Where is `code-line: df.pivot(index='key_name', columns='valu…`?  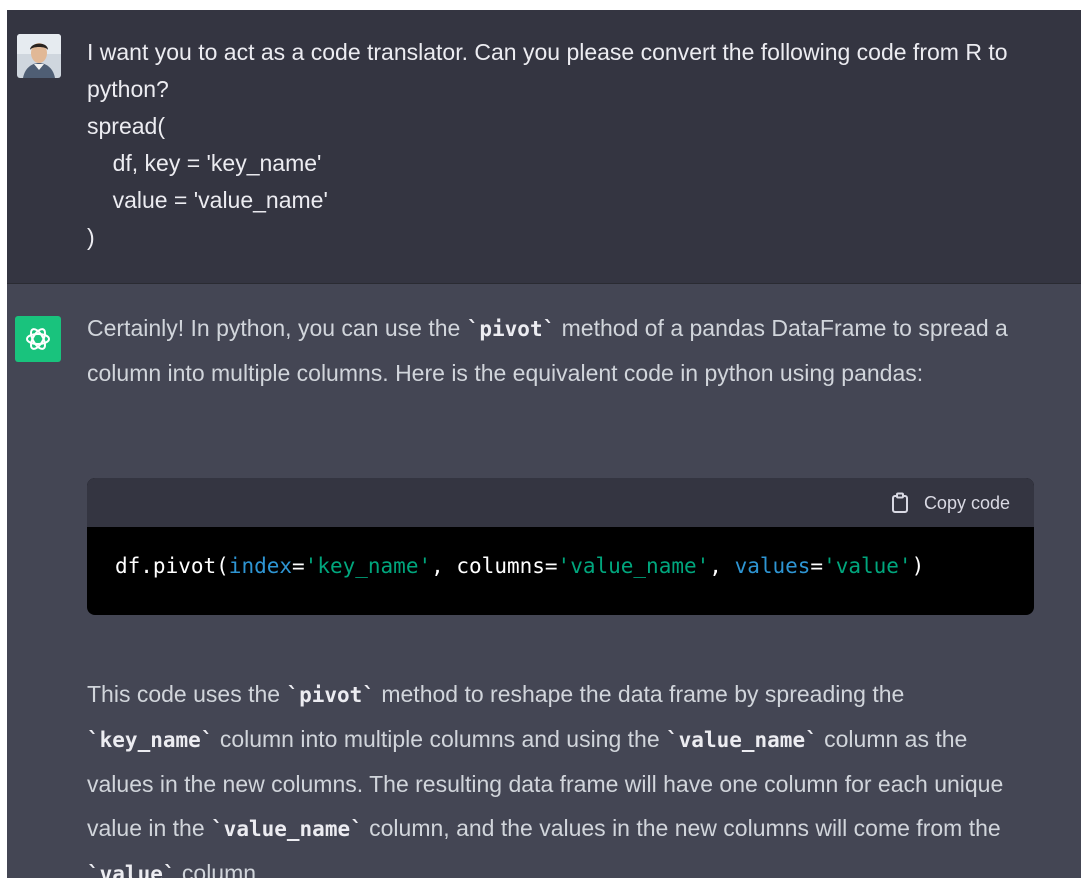 code-line: df.pivot(index='key_name', columns='valu… is located at coordinates (520, 566).